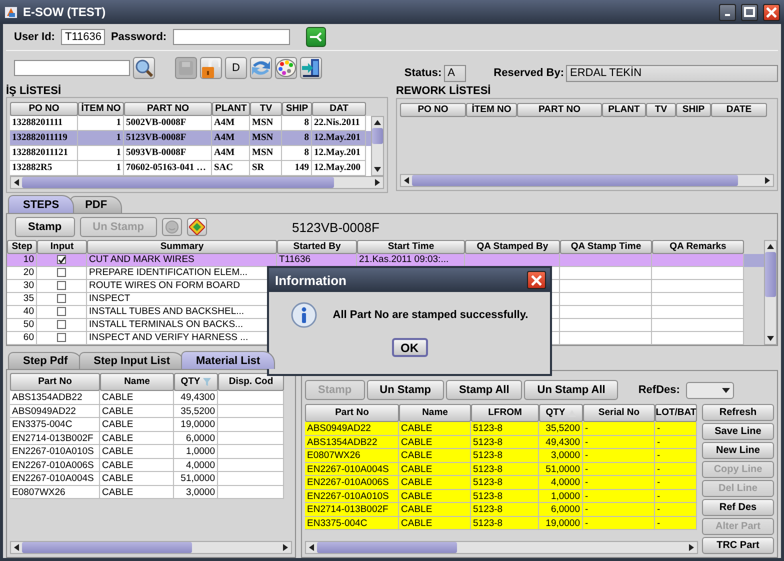 Image resolution: width=784 pixels, height=561 pixels. I want to click on side-button: Save Line, so click(738, 431).